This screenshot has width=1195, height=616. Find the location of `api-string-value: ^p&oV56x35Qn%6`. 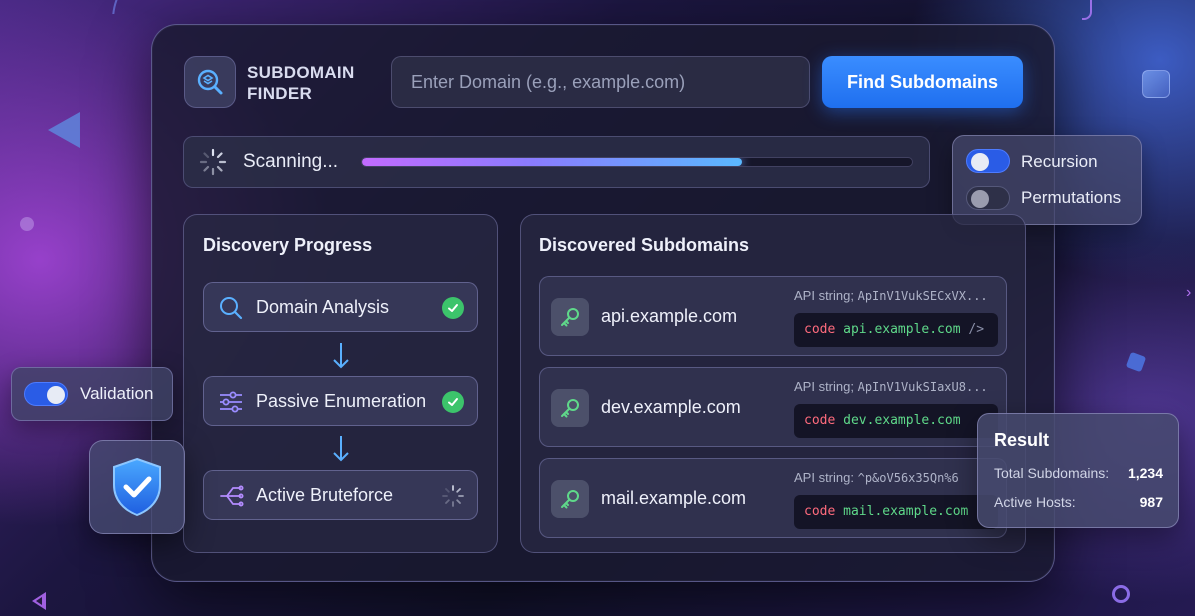

api-string-value: ^p&oV56x35Qn%6 is located at coordinates (908, 478).